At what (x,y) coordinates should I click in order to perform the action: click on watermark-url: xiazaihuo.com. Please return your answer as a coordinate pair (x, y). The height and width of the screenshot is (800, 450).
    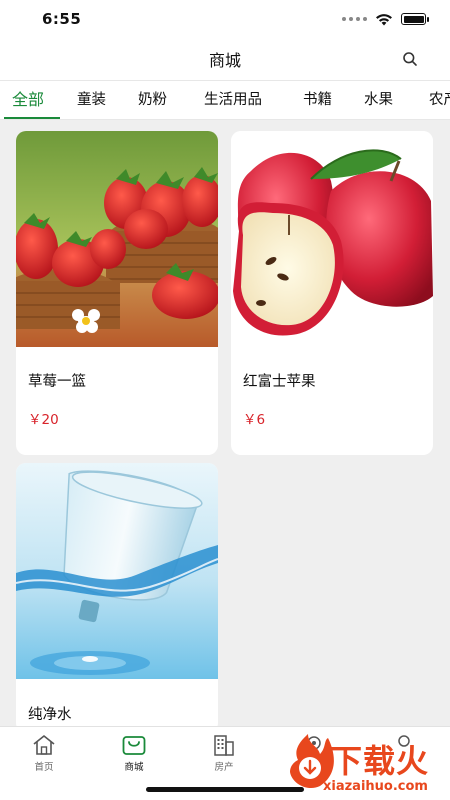
    Looking at the image, I should click on (375, 786).